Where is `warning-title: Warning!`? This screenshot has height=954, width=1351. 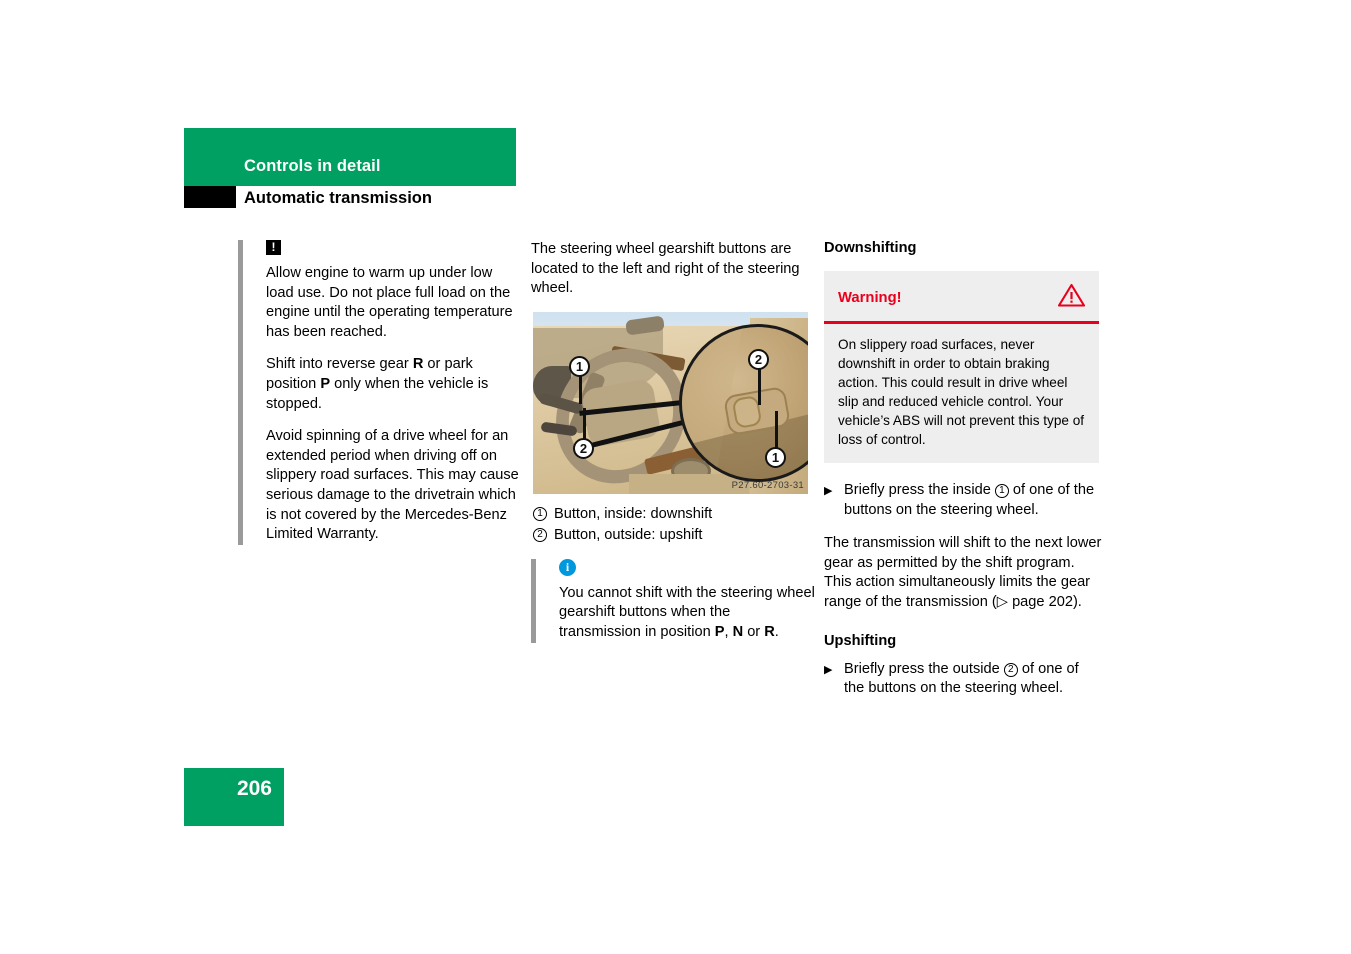 warning-title: Warning! is located at coordinates (870, 297).